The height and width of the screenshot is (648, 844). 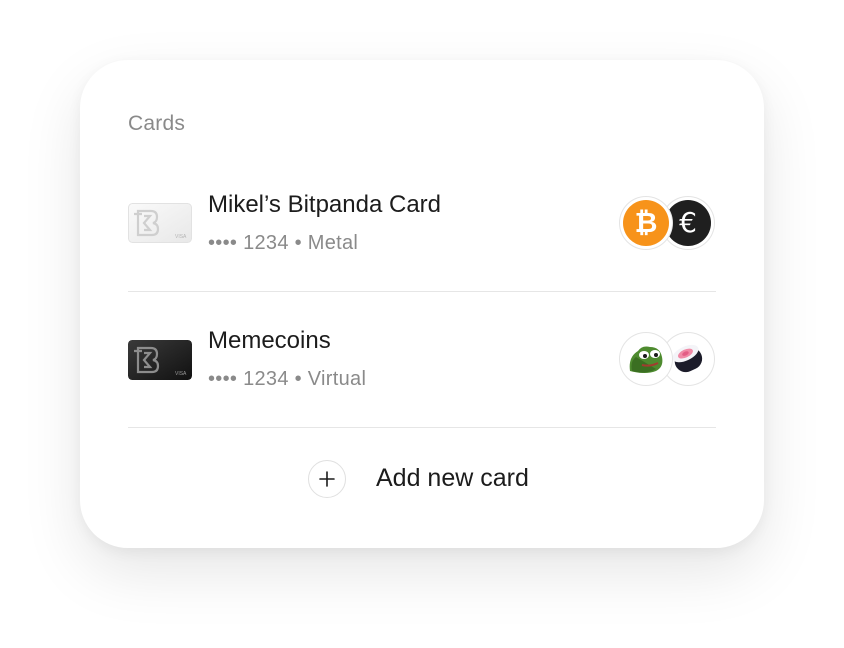 I want to click on card-assets, so click(x=668, y=361).